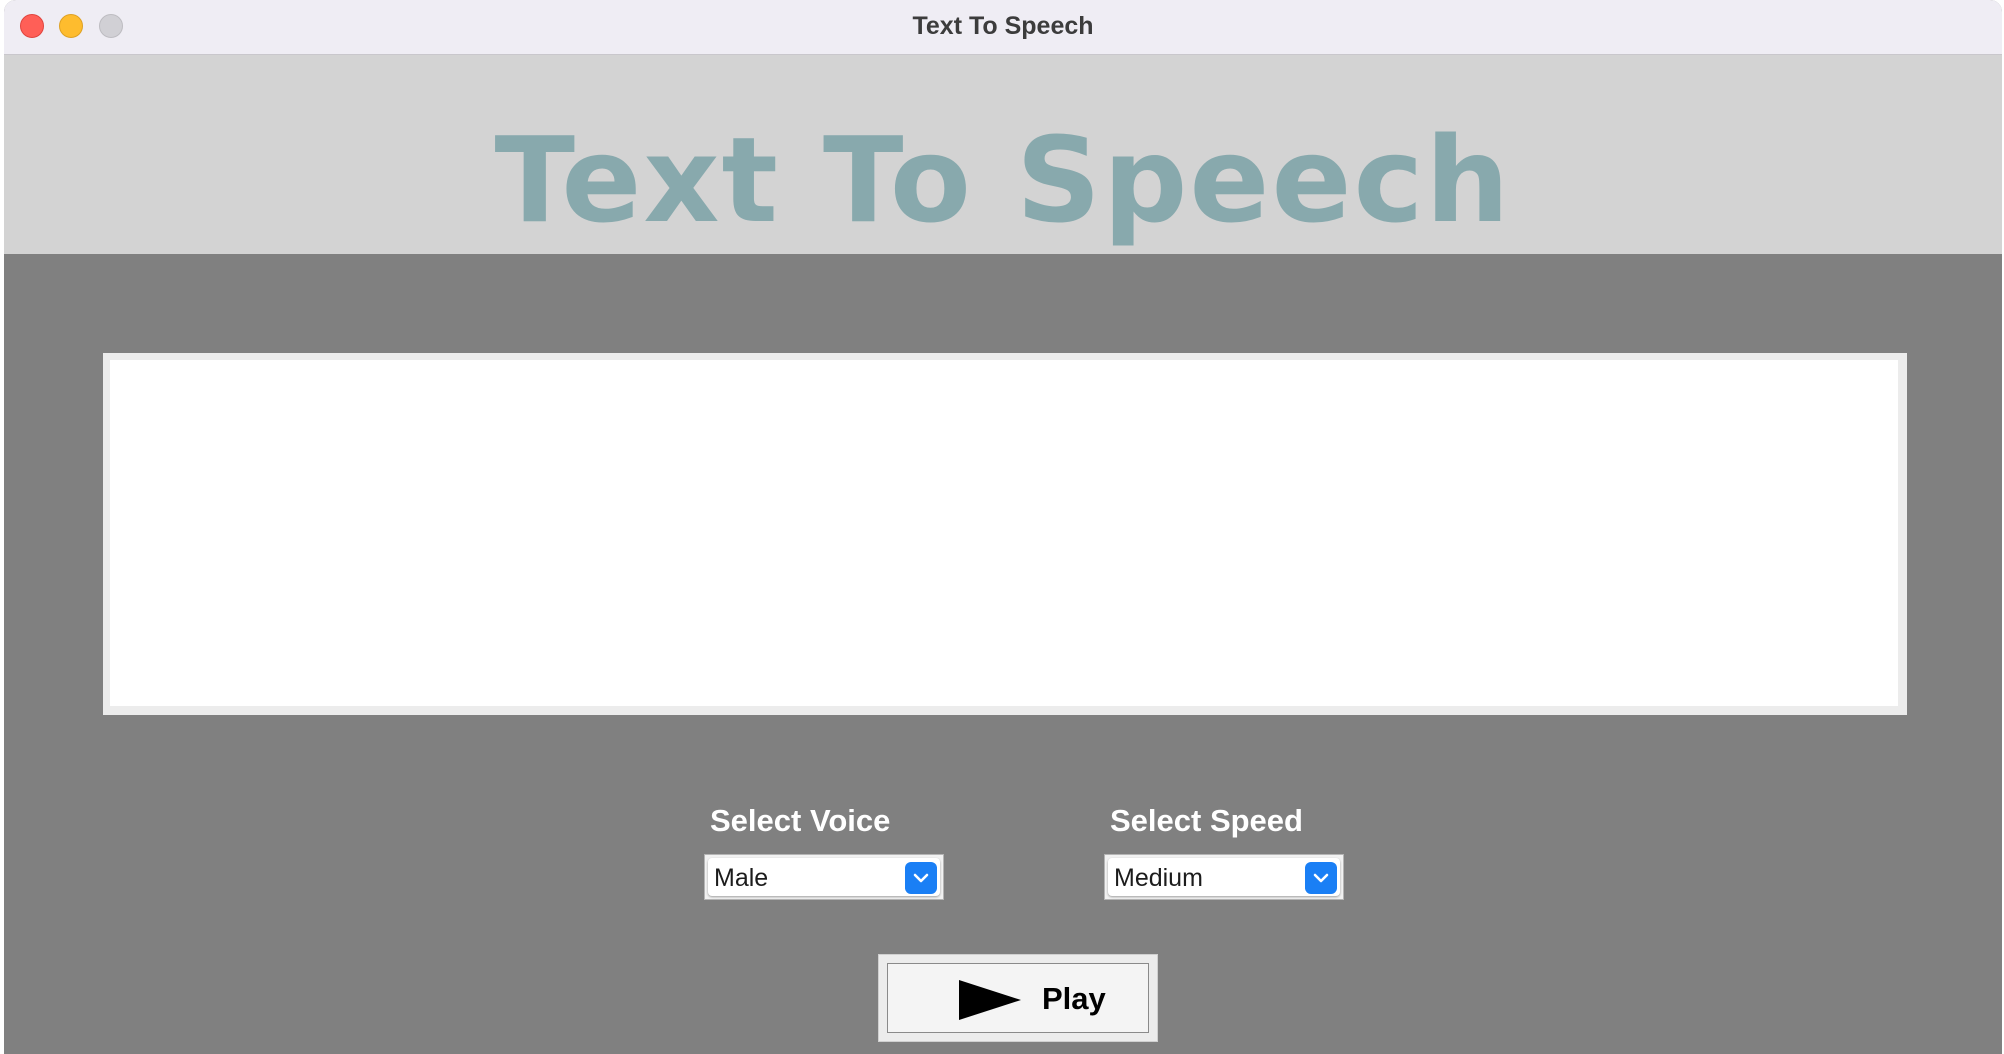  What do you see at coordinates (800, 820) in the screenshot?
I see `select-voice-label: Select Voice` at bounding box center [800, 820].